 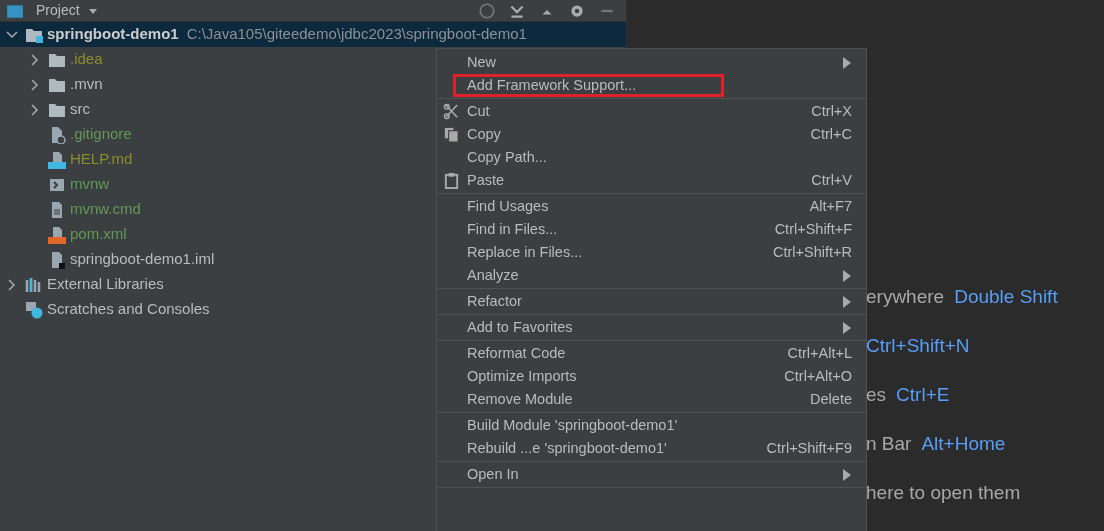 What do you see at coordinates (819, 353) in the screenshot?
I see `shortcut-label: Ctrl+Alt+L` at bounding box center [819, 353].